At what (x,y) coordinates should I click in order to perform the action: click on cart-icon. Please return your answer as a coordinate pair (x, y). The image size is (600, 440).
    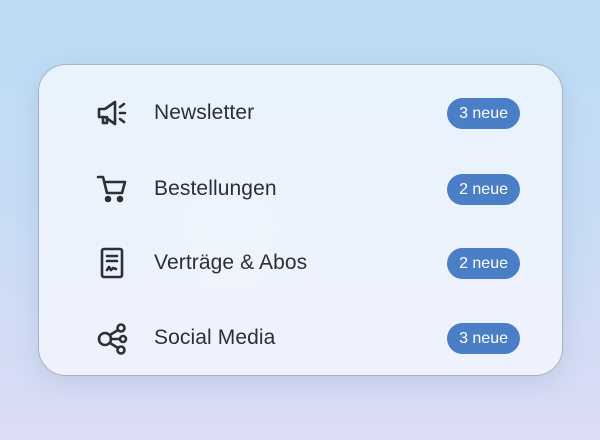
    Looking at the image, I should click on (112, 189).